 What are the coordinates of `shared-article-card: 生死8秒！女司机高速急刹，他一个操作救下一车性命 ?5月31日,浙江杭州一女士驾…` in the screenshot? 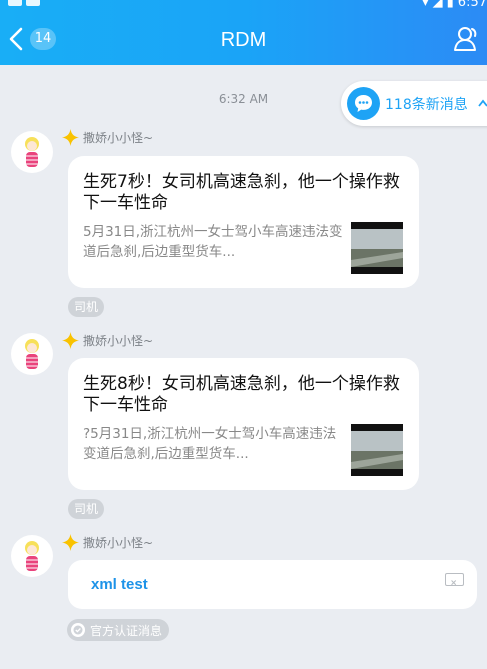 It's located at (243, 424).